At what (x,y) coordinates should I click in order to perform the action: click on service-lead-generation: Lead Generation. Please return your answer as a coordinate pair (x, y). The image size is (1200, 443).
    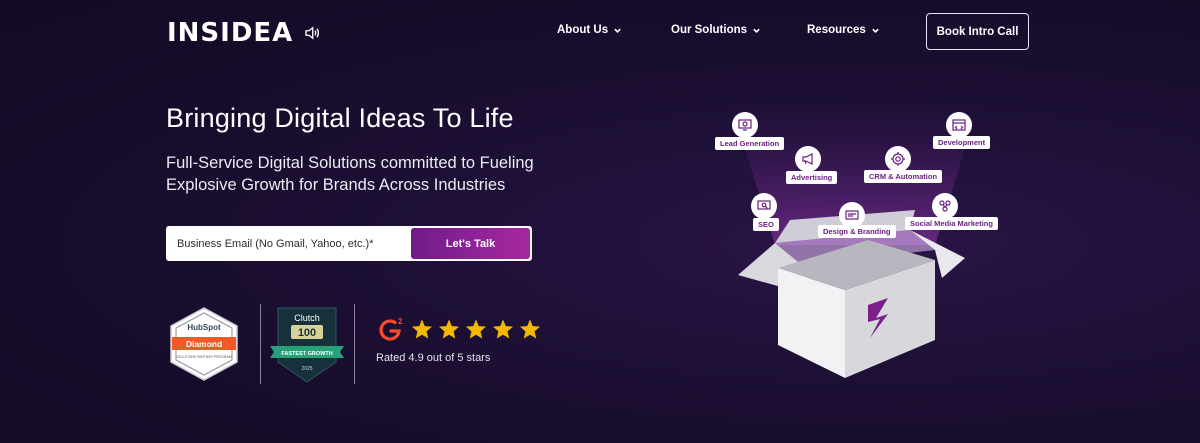
    Looking at the image, I should click on (750, 143).